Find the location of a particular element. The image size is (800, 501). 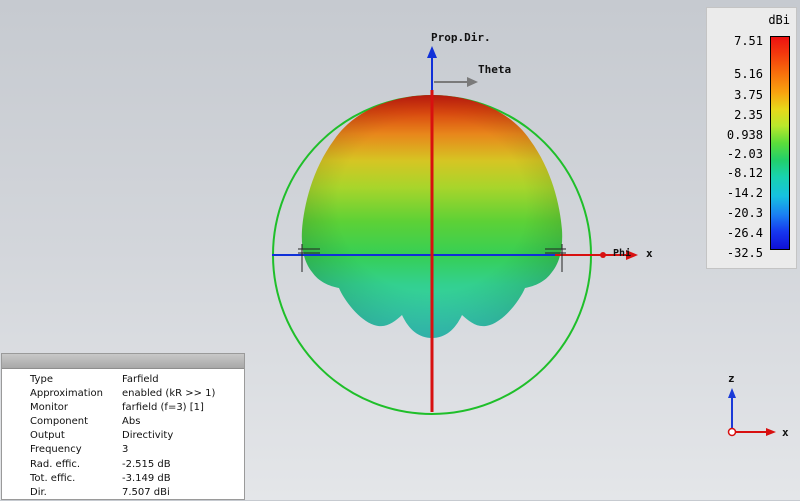

info-row: Component Abs is located at coordinates (85, 421).